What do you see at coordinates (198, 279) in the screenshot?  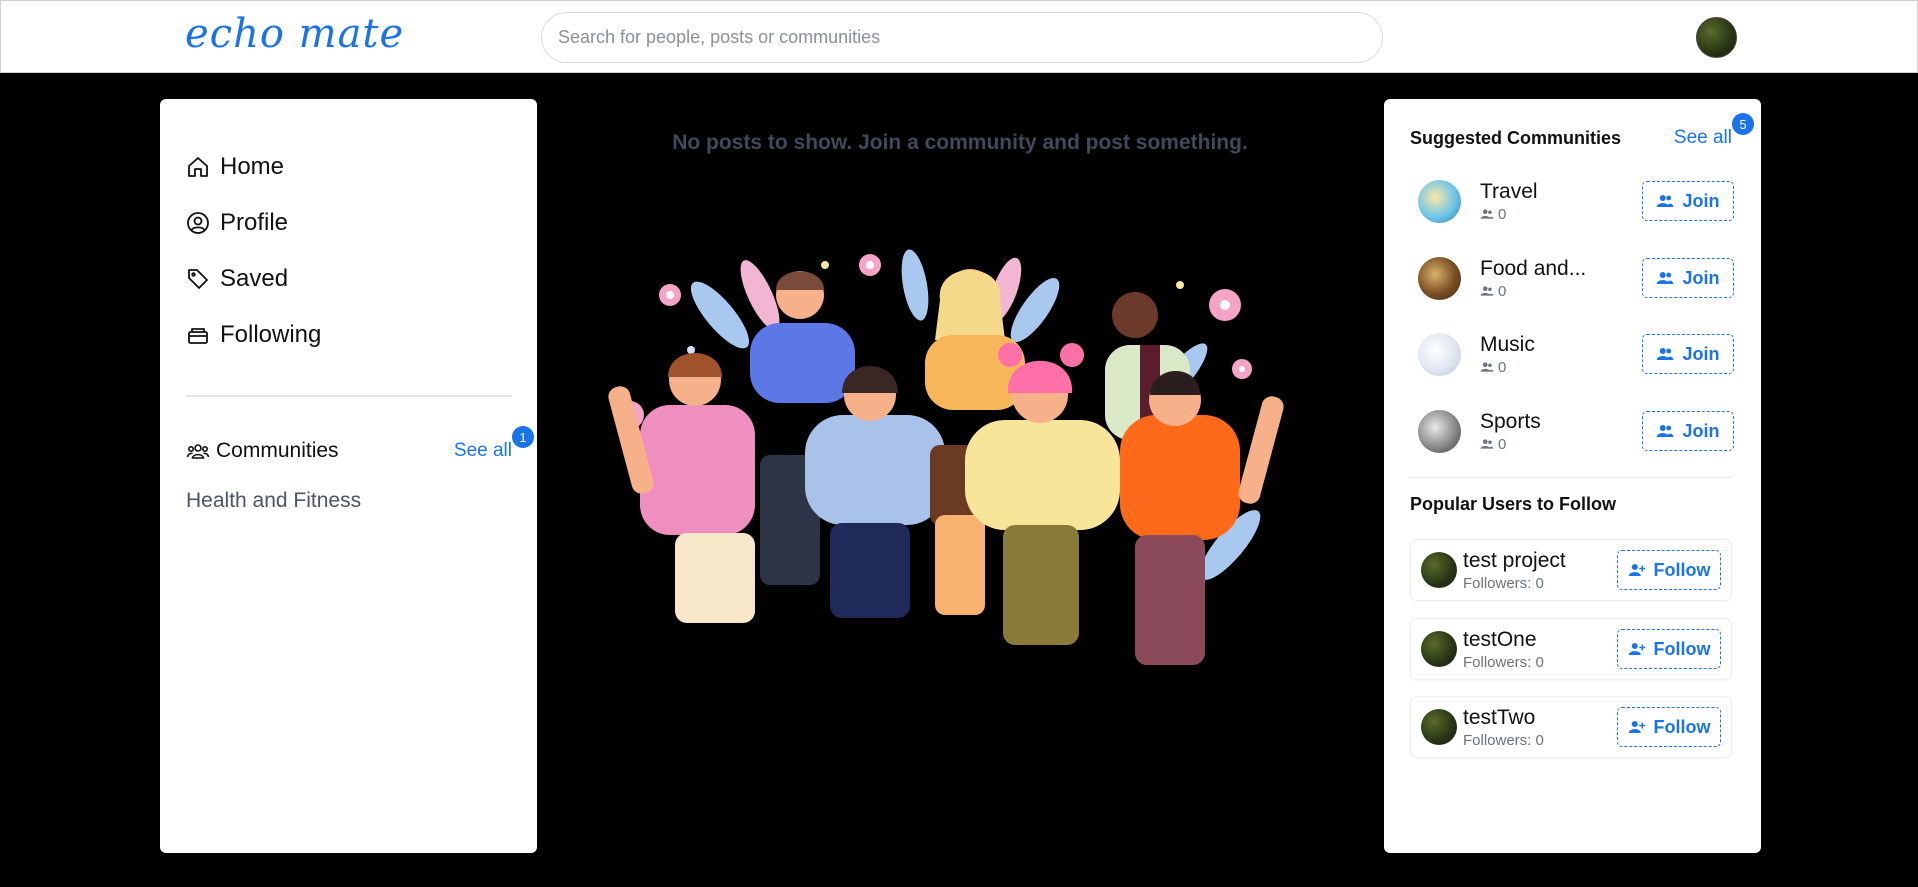 I see `tag-icon` at bounding box center [198, 279].